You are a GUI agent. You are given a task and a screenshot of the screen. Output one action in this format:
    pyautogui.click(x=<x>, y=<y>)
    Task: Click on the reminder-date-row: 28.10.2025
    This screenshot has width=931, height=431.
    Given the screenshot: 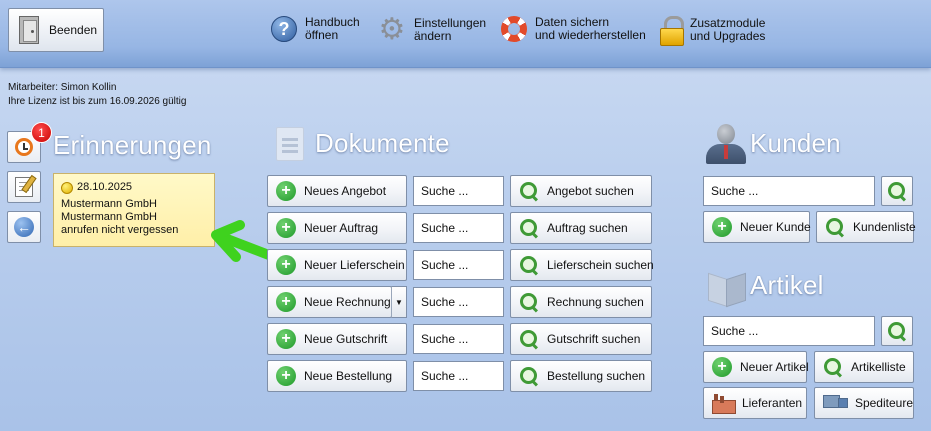 What is the action you would take?
    pyautogui.click(x=134, y=187)
    